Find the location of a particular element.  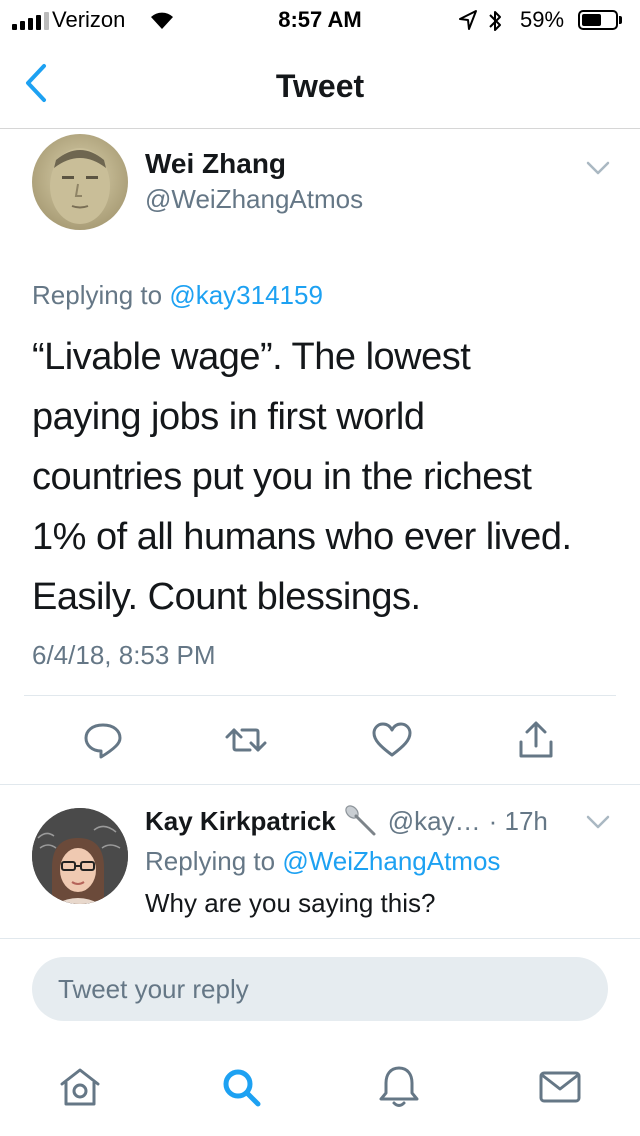

reply-icon is located at coordinates (103, 740).